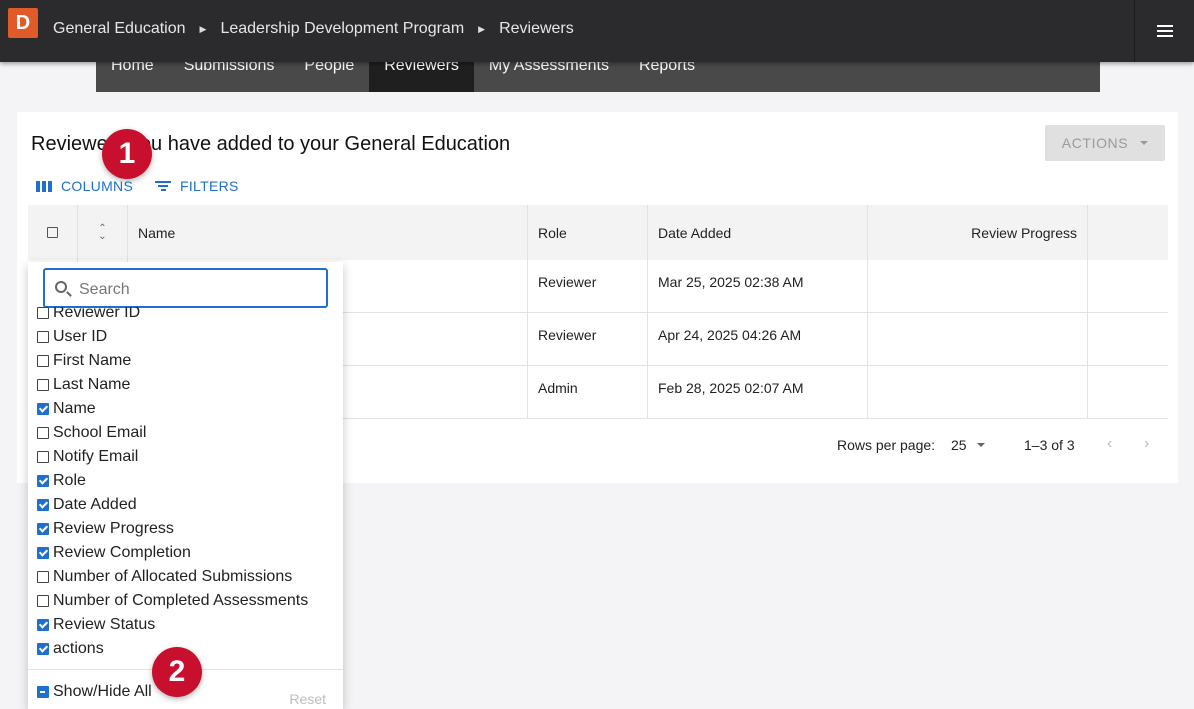  Describe the element at coordinates (1109, 444) in the screenshot. I see `chevron-left-icon: ‹` at that location.